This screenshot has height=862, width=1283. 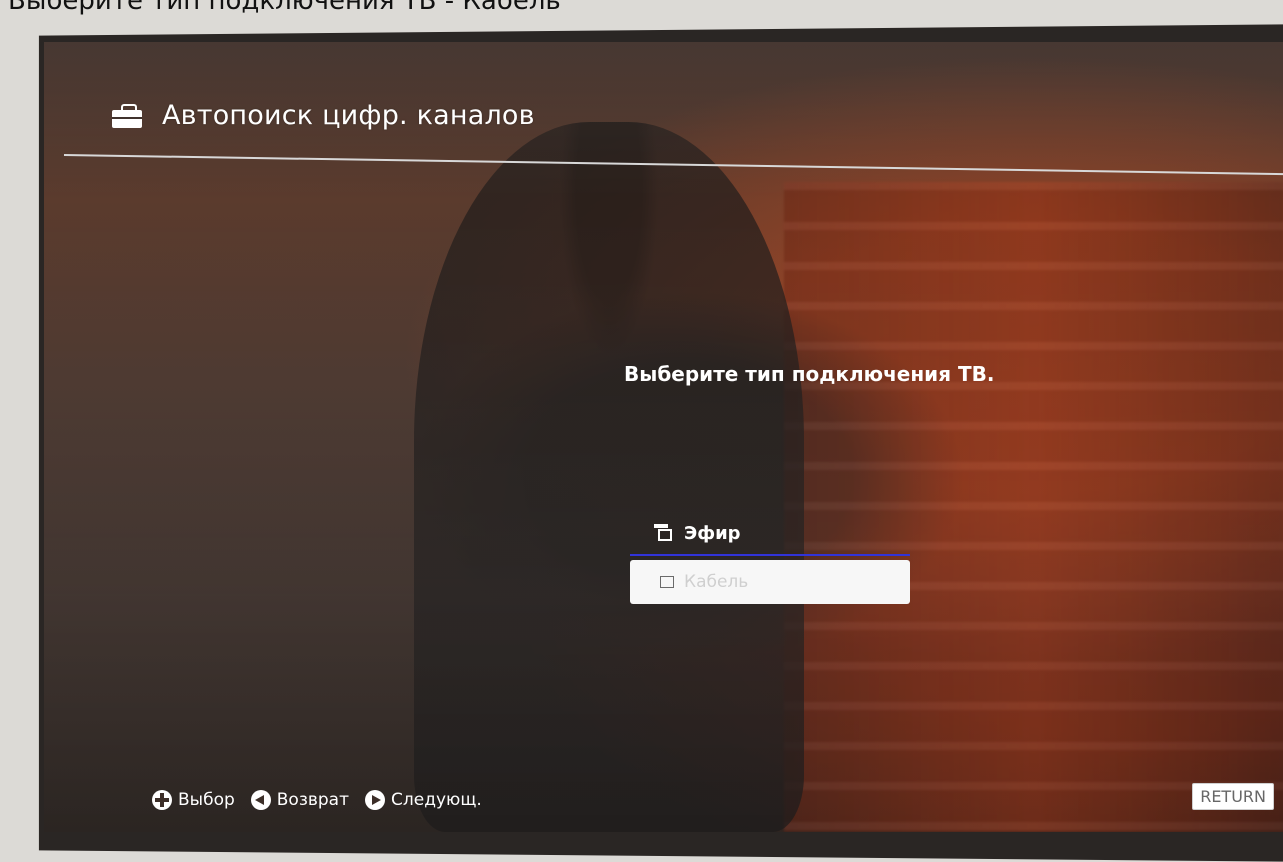 What do you see at coordinates (348, 115) in the screenshot?
I see `page-title: Автопоиск цифр. каналов` at bounding box center [348, 115].